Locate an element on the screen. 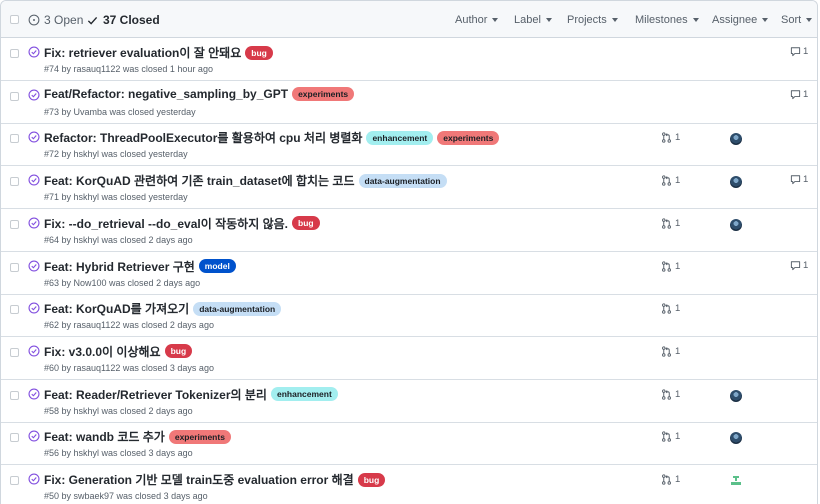  comment-count: 1 is located at coordinates (806, 51).